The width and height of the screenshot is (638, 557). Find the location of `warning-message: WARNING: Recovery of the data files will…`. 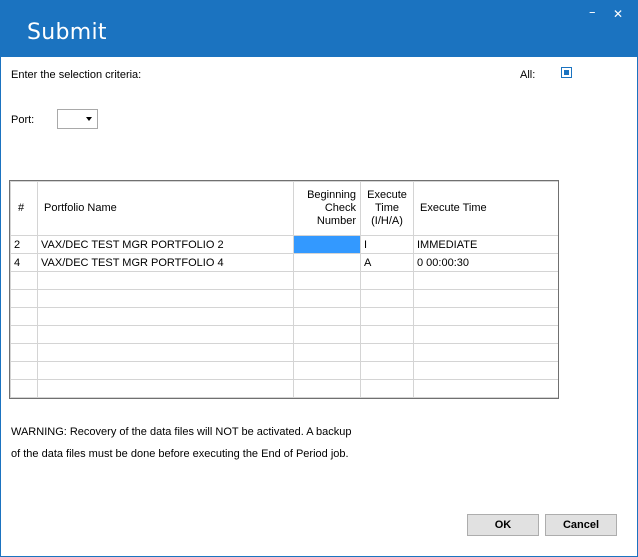

warning-message: WARNING: Recovery of the data files will… is located at coordinates (181, 443).